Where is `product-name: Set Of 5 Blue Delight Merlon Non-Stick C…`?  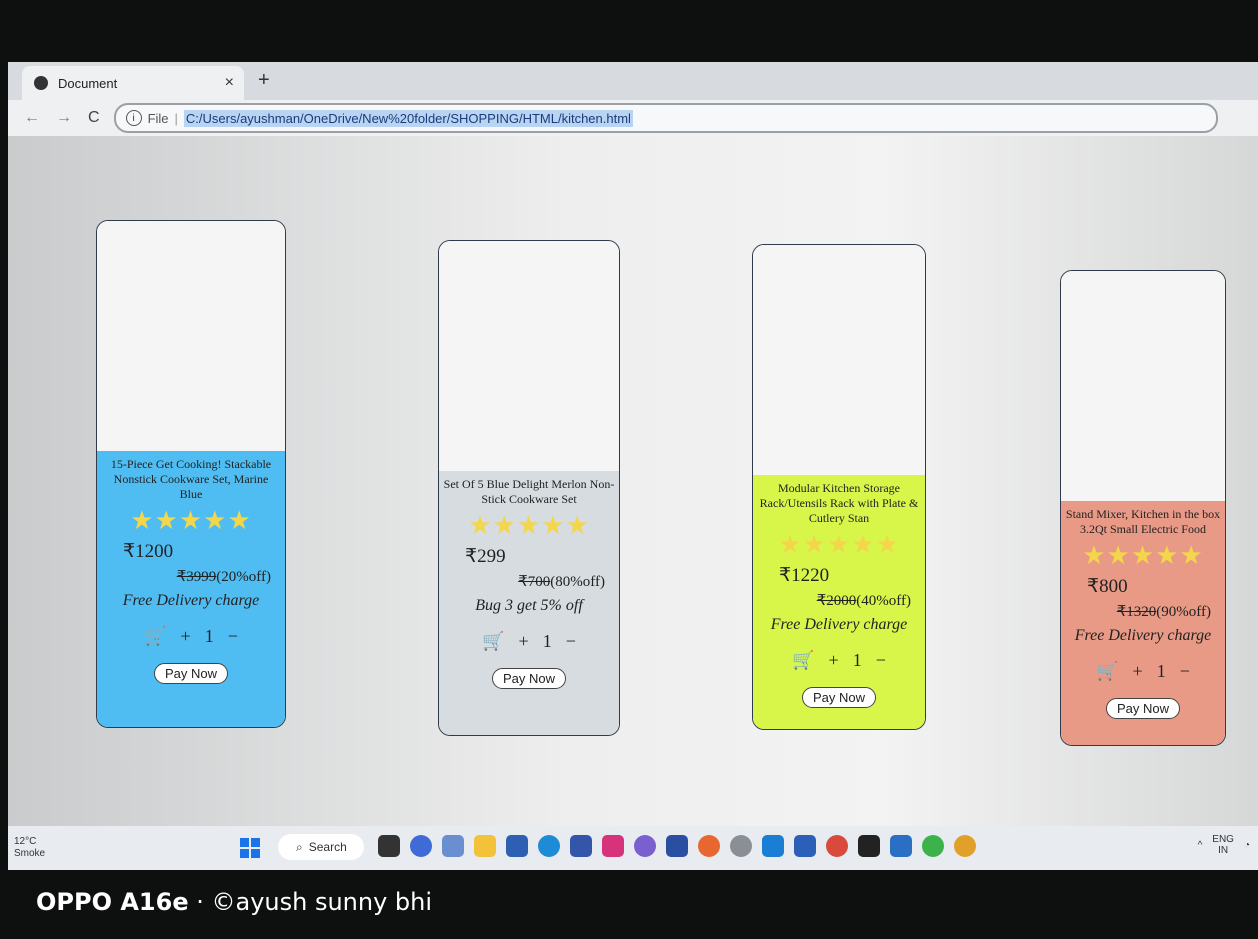
product-name: Set Of 5 Blue Delight Merlon Non-Stick C… is located at coordinates (529, 491).